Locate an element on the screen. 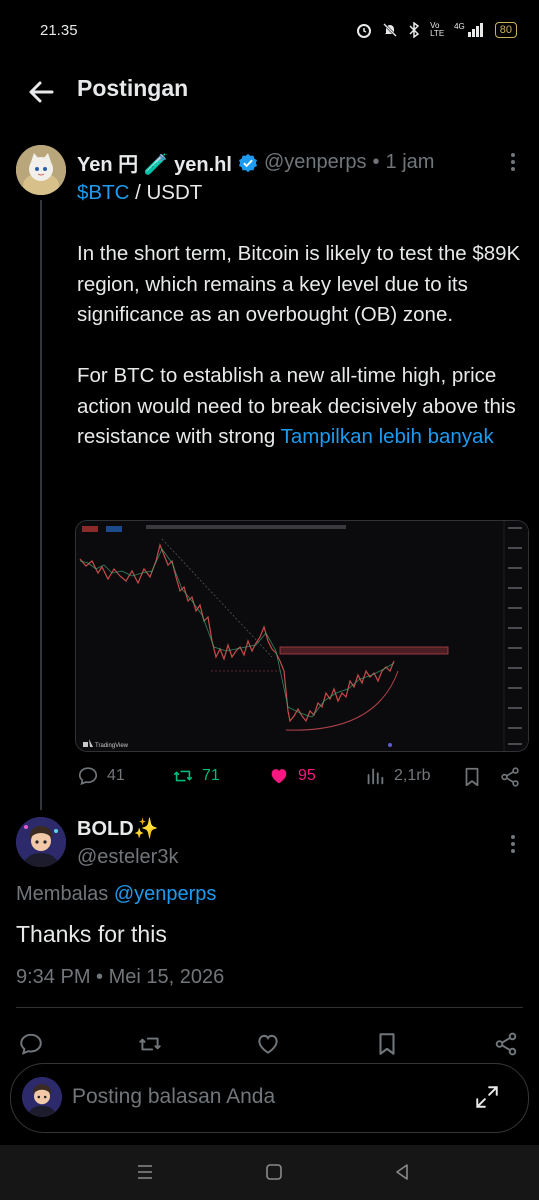 The height and width of the screenshot is (1200, 539). reply-text: Thanks for this is located at coordinates (91, 934).